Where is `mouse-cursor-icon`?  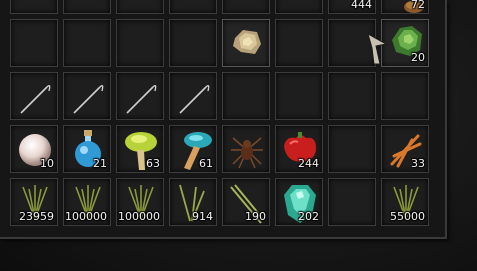
mouse-cursor-icon is located at coordinates (377, 48).